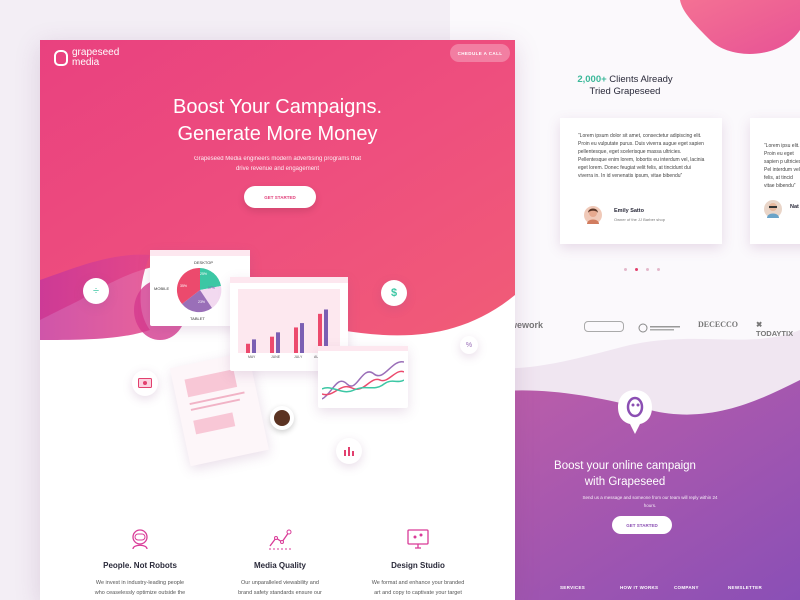  Describe the element at coordinates (276, 357) in the screenshot. I see `bar-label: JUNE` at that location.